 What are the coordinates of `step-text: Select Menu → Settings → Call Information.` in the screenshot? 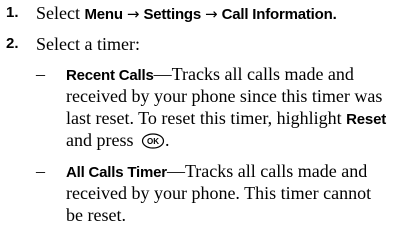 It's located at (186, 14).